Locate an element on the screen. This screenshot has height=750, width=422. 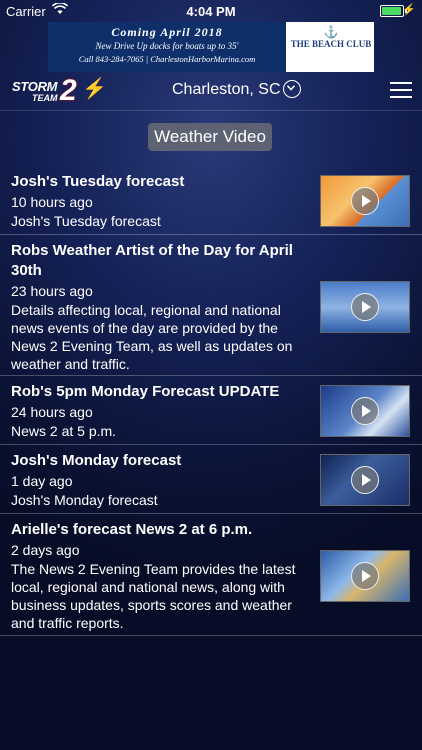
video-description: Josh's Tuesday forecast is located at coordinates (86, 221).